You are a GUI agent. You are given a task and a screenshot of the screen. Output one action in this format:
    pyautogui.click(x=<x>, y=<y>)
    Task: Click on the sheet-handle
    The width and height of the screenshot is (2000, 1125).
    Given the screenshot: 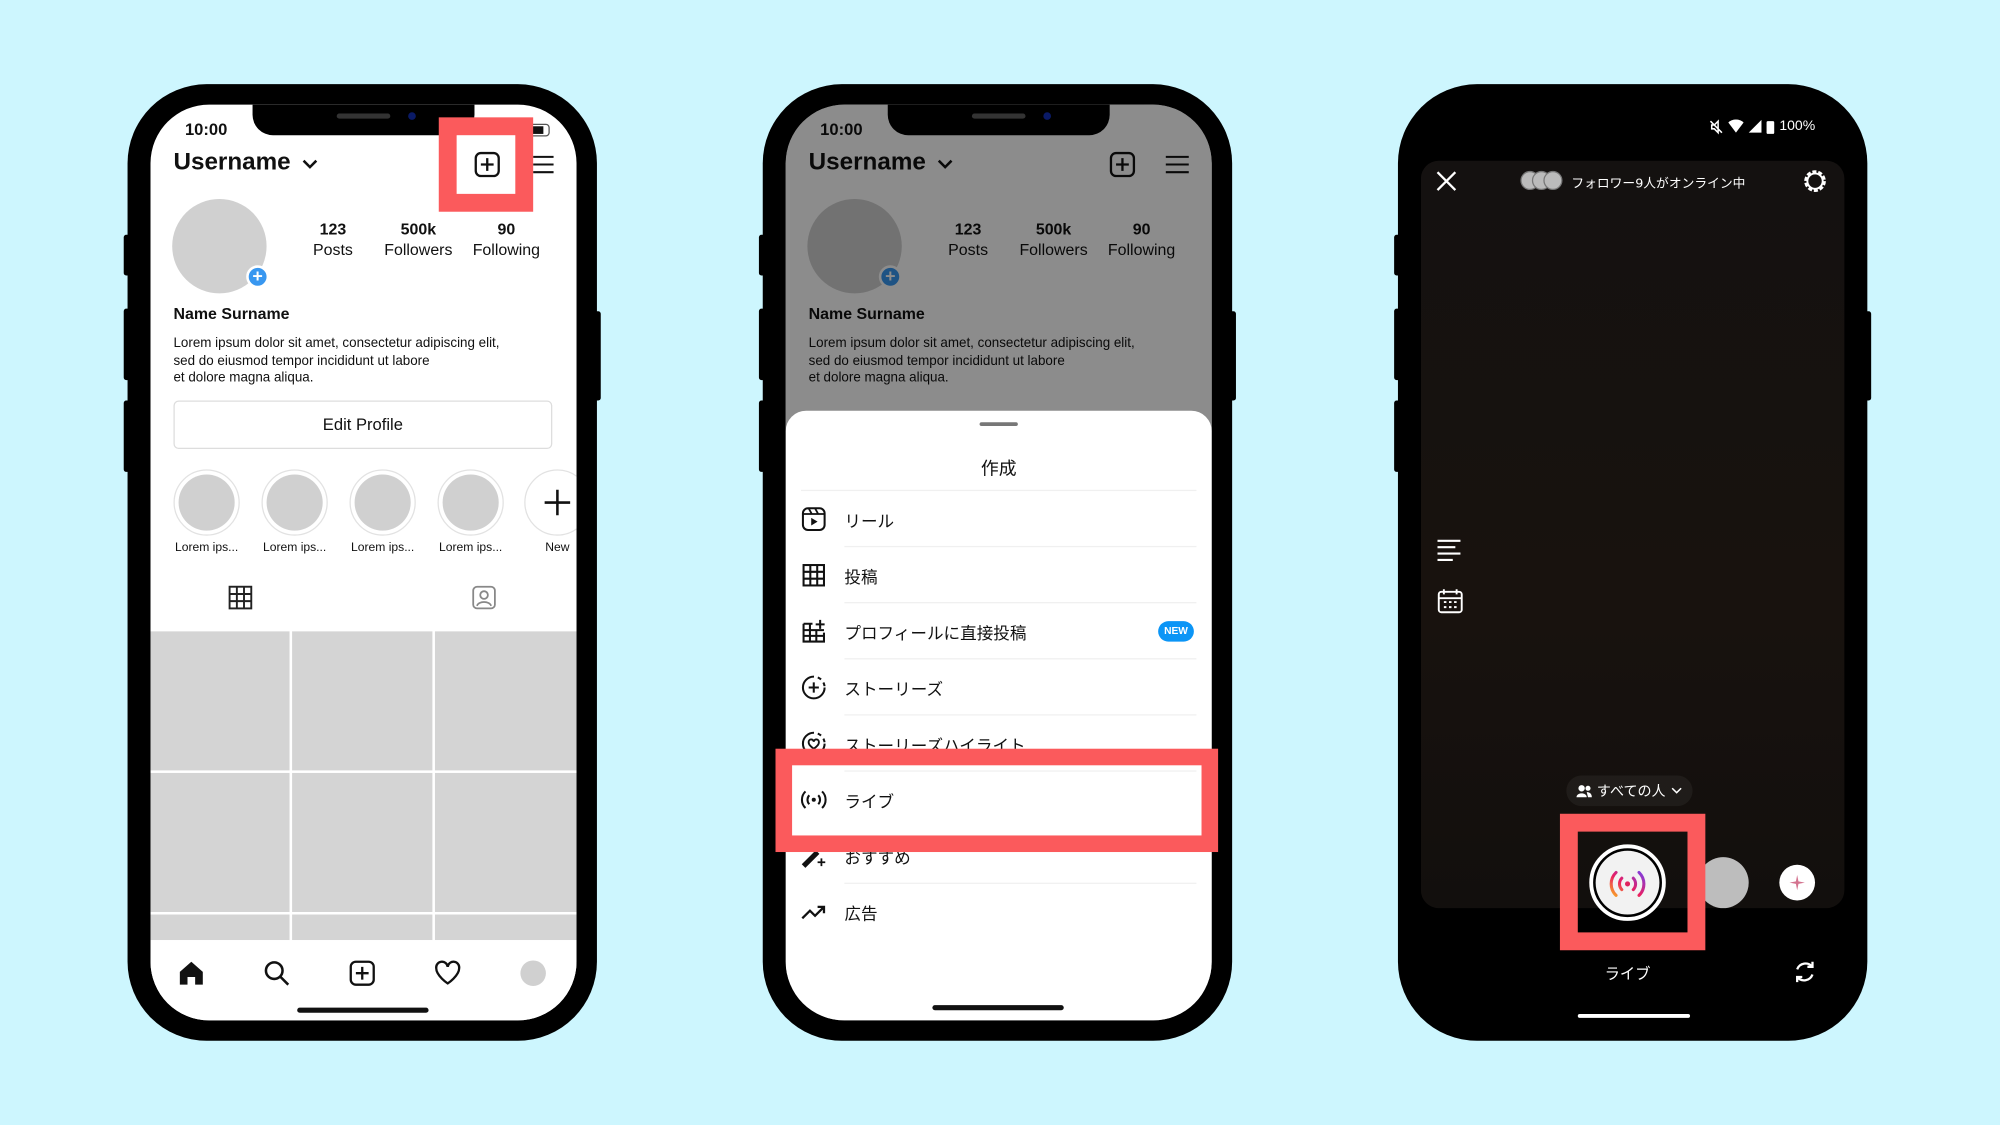 What is the action you would take?
    pyautogui.click(x=998, y=424)
    